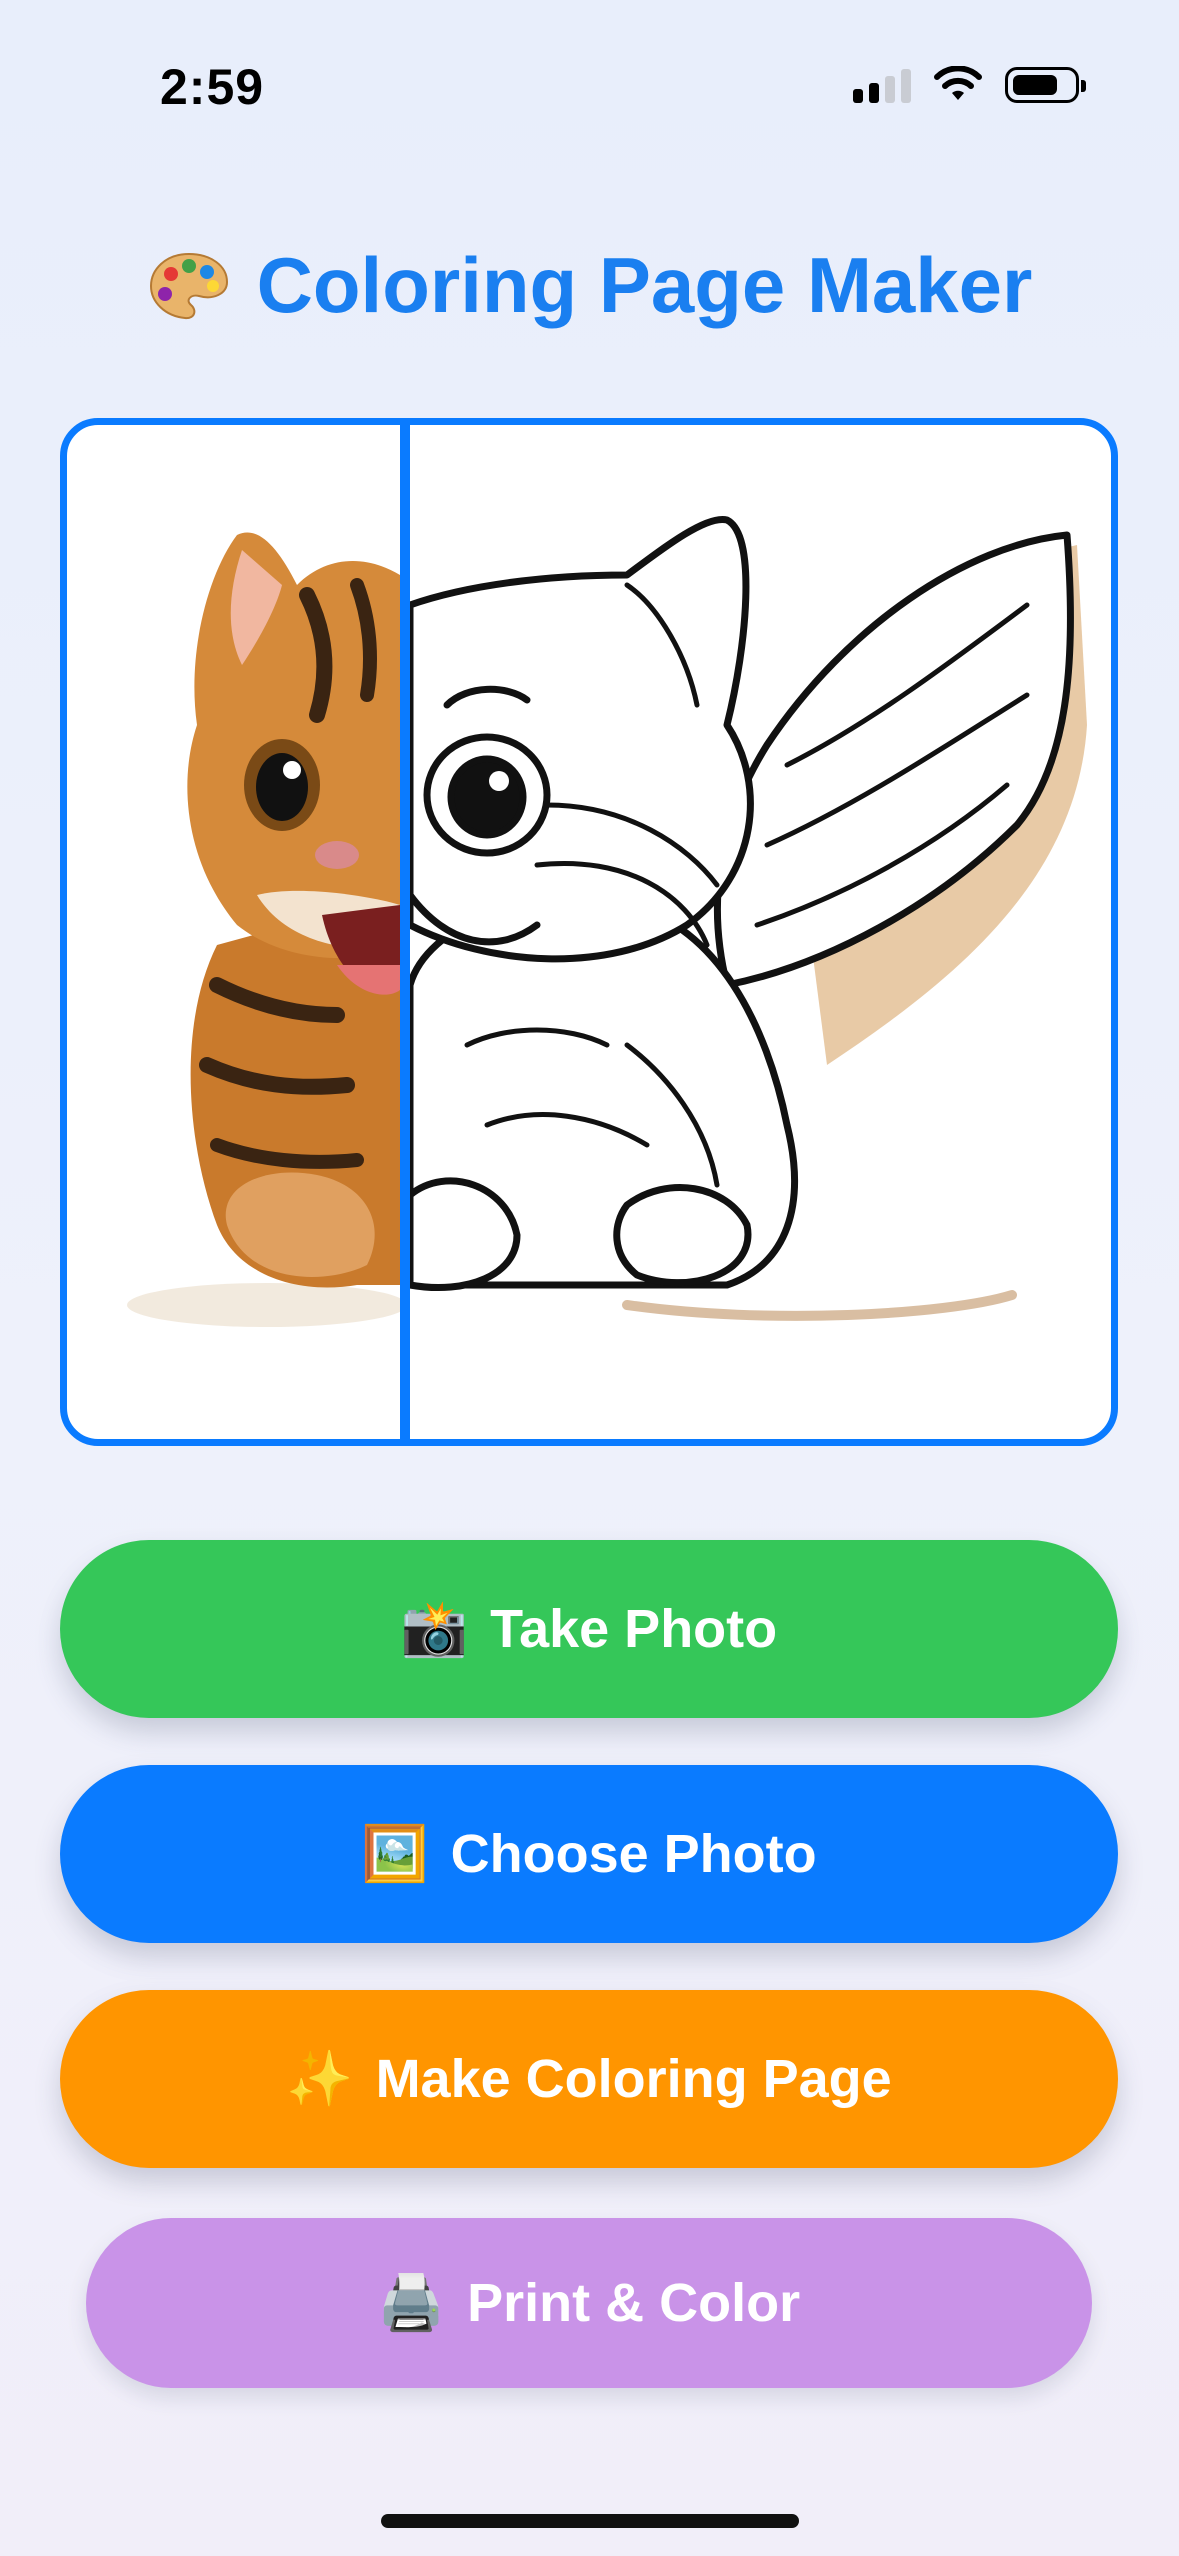 The height and width of the screenshot is (2556, 1179). Describe the element at coordinates (633, 2079) in the screenshot. I see `make-coloring-page-label: Make Coloring Page` at that location.